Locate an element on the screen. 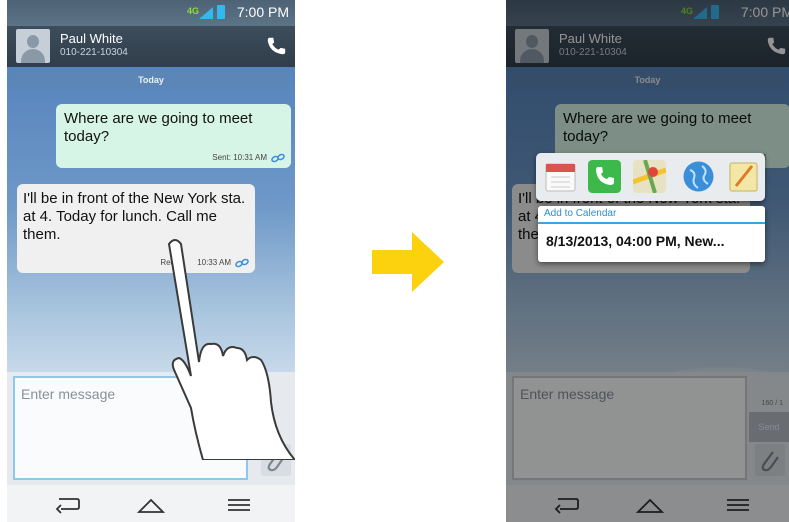  maps-icon is located at coordinates (649, 176).